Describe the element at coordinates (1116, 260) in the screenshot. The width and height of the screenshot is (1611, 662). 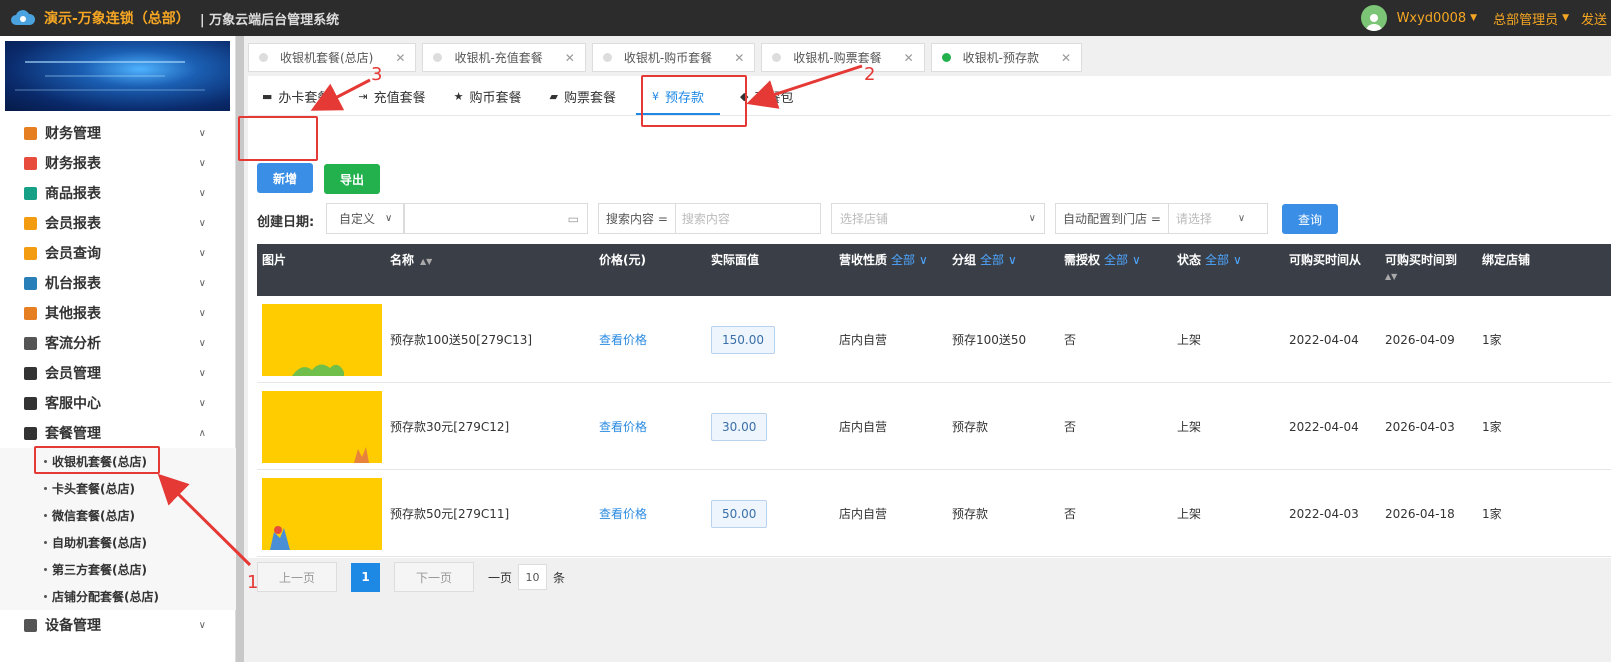
I see `auth-filter: 全部` at that location.